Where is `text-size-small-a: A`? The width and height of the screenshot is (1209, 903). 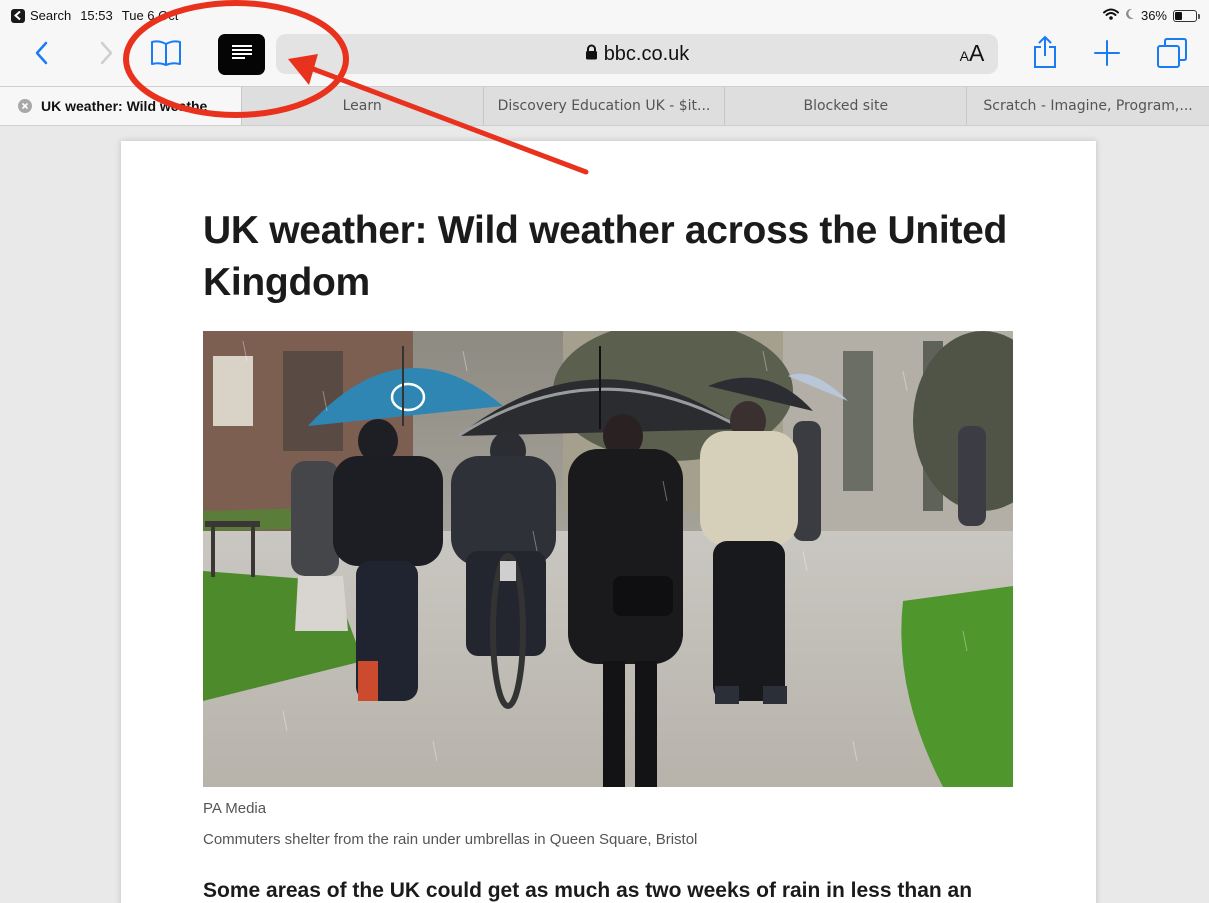 text-size-small-a: A is located at coordinates (964, 56).